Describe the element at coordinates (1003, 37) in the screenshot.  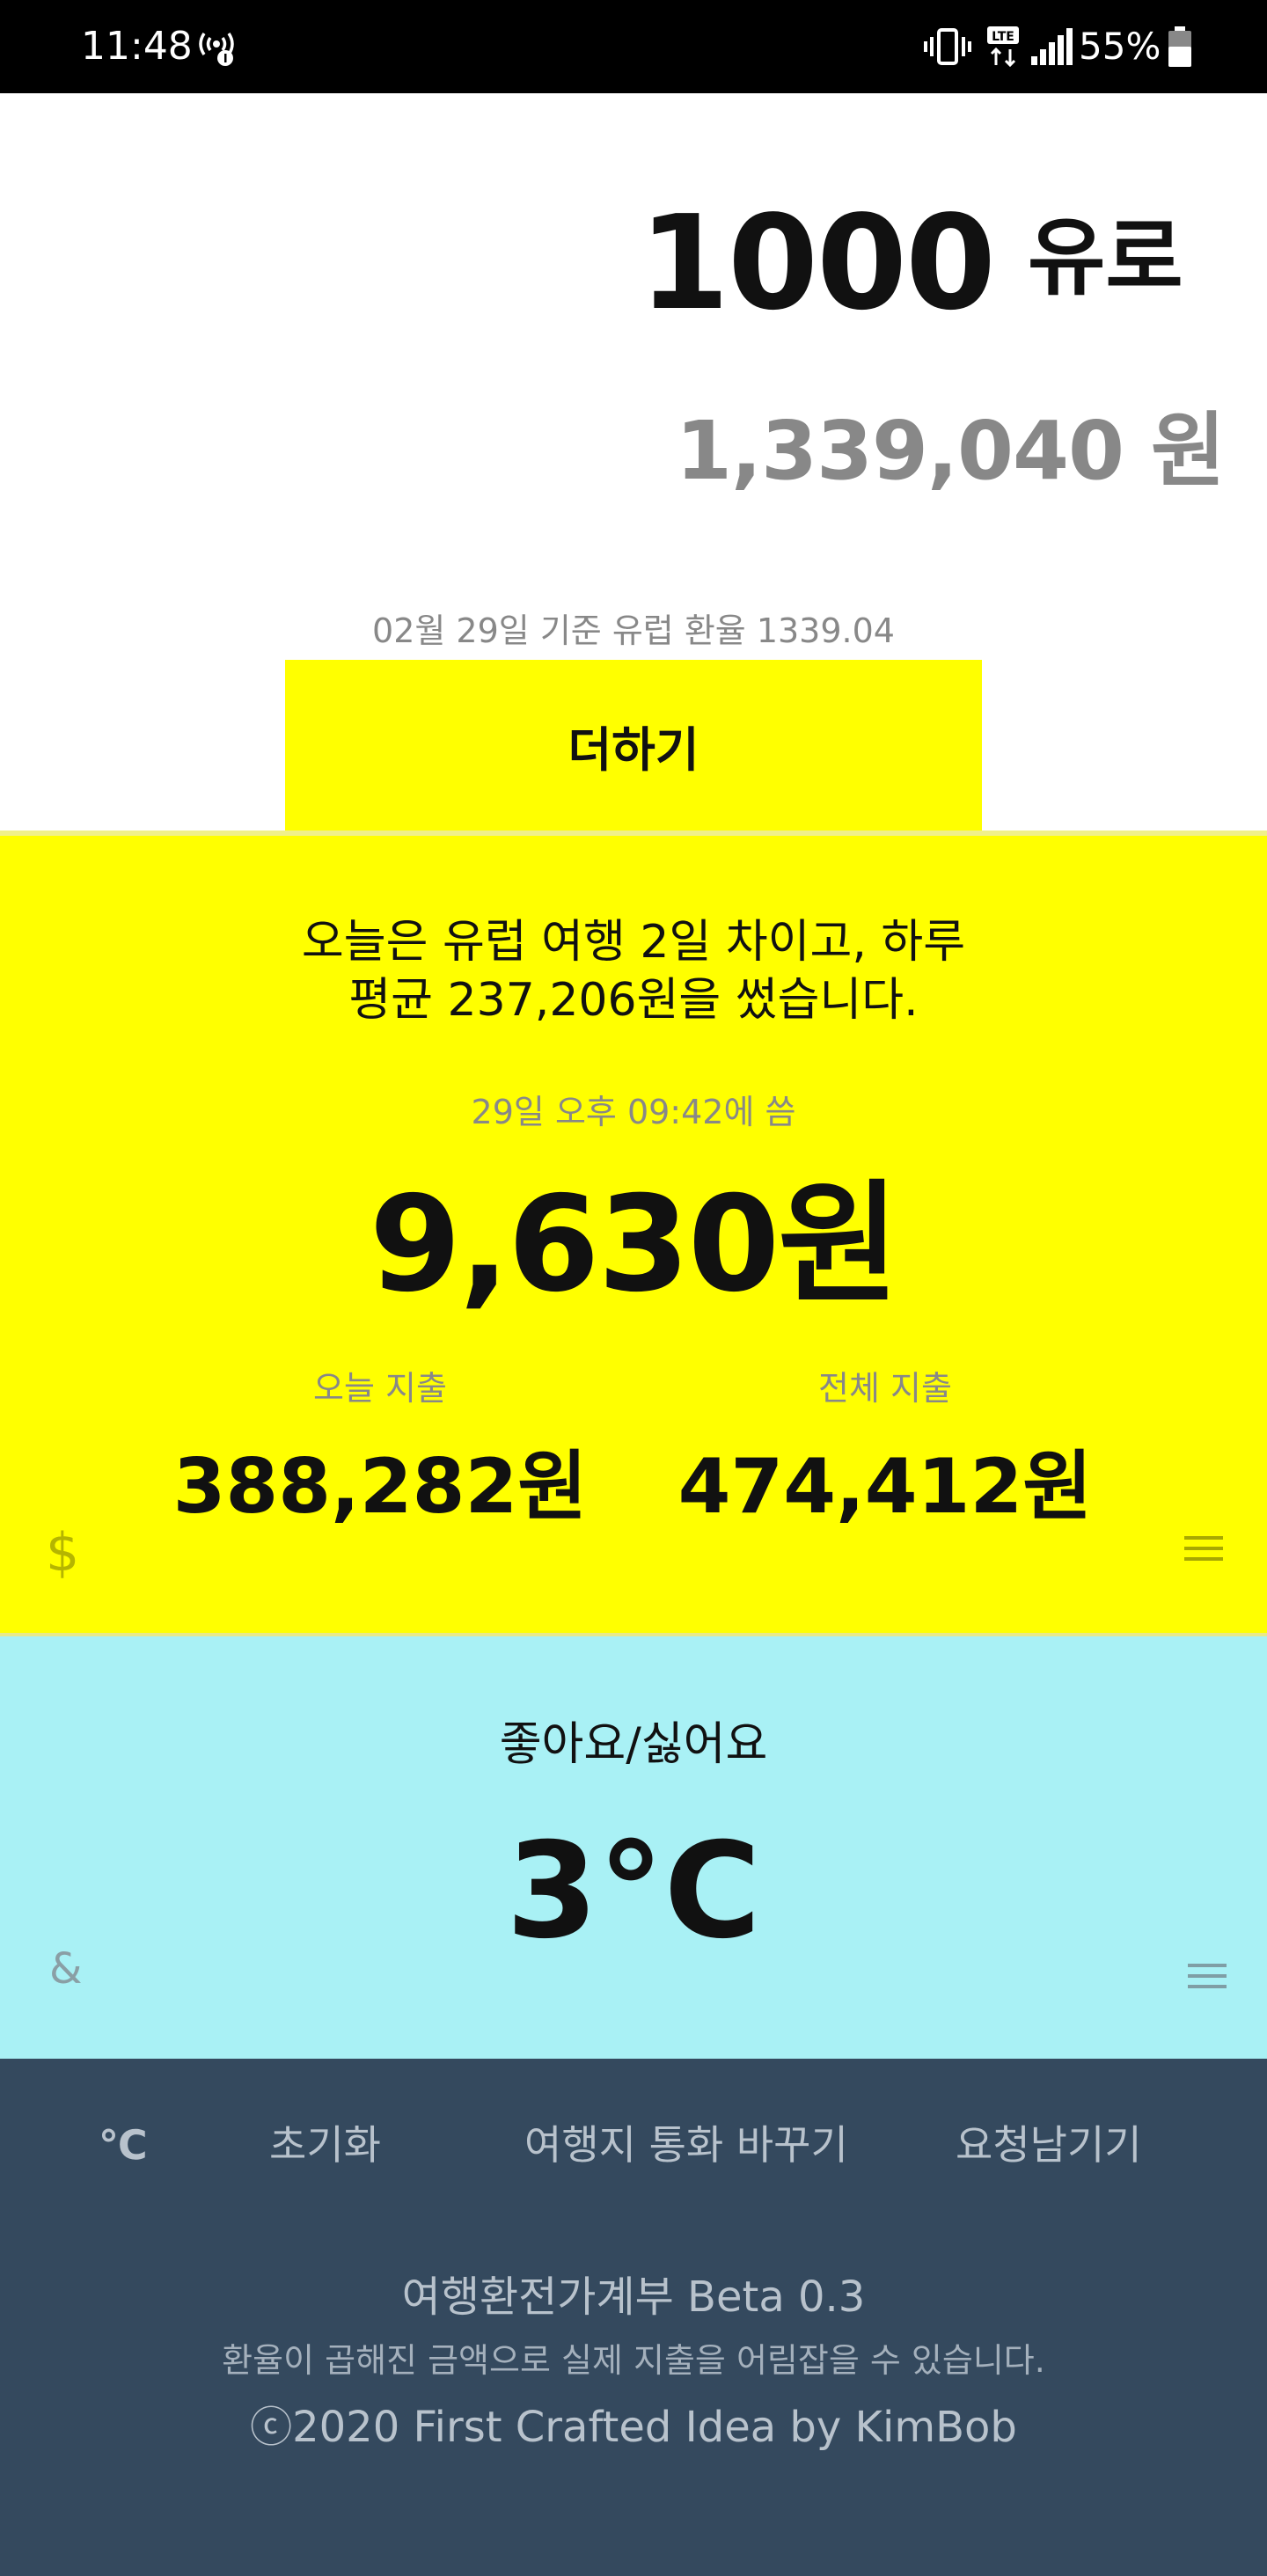
I see `svg-text: LTE` at that location.